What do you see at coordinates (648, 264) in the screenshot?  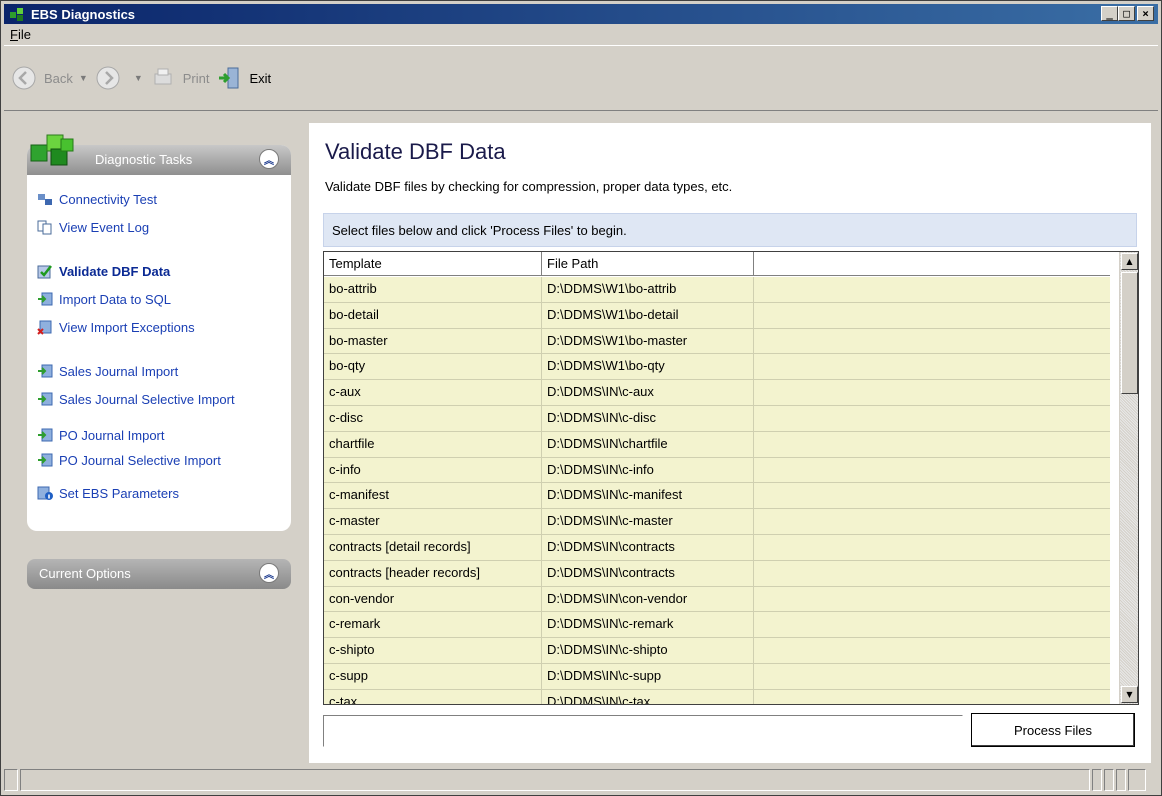 I see `column-header-file-path: File Path` at bounding box center [648, 264].